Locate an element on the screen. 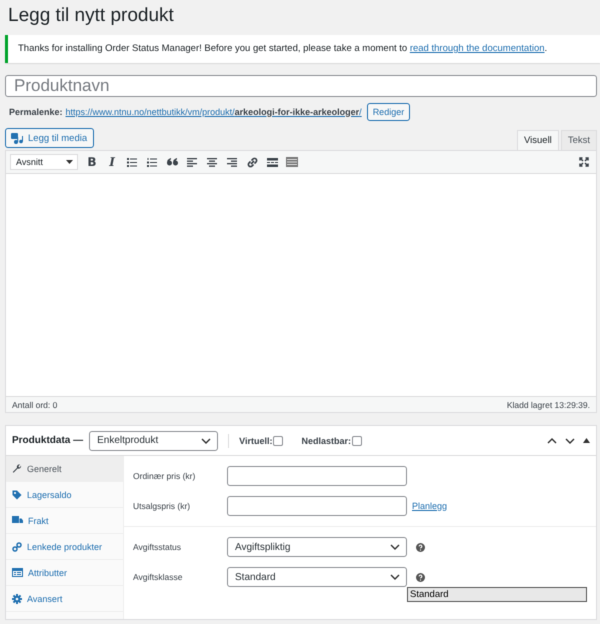 Image resolution: width=600 pixels, height=624 pixels. media-icon is located at coordinates (17, 138).